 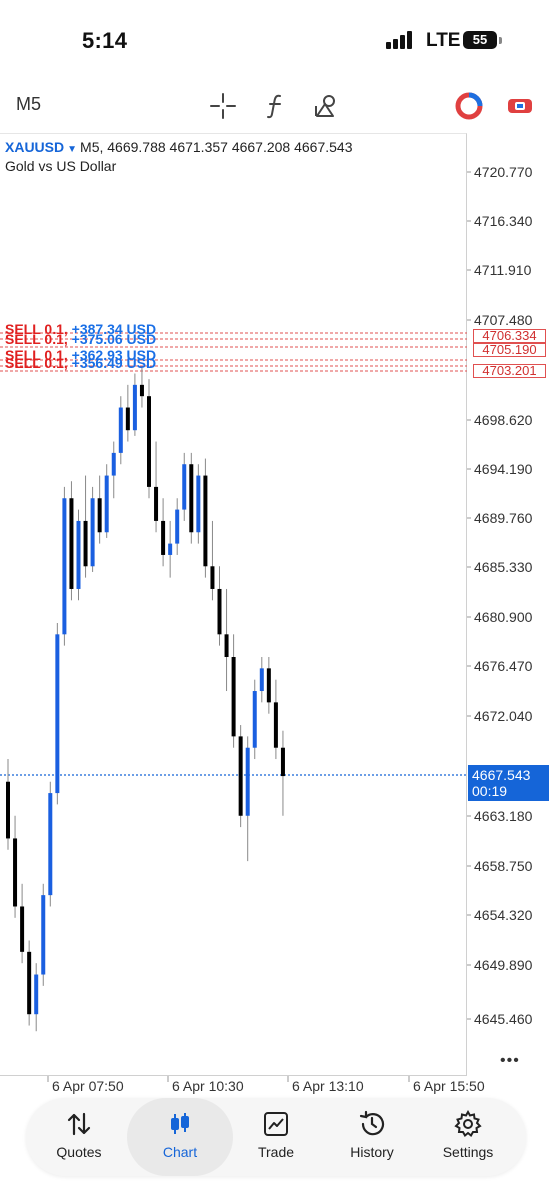 What do you see at coordinates (503, 666) in the screenshot?
I see `price-axis-label: 4676.470` at bounding box center [503, 666].